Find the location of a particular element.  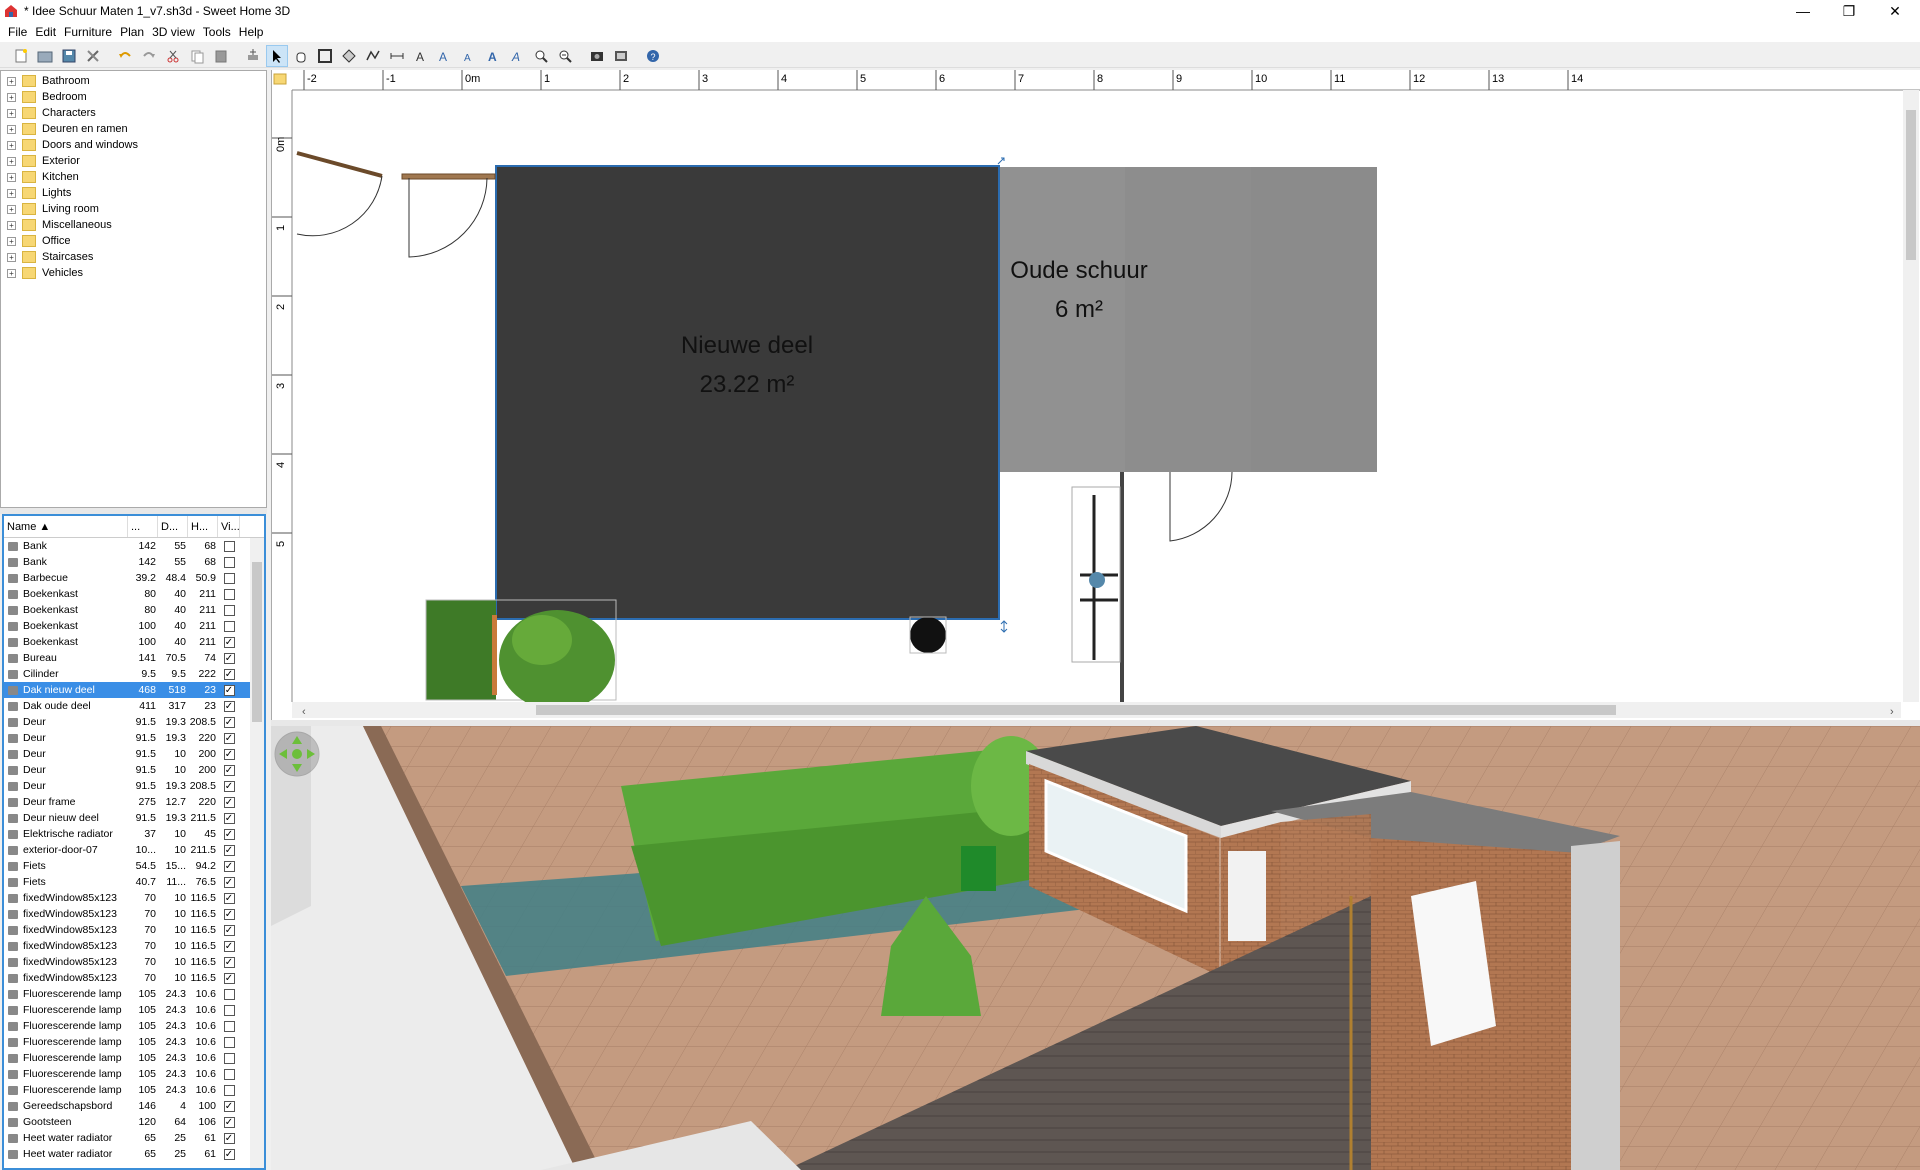

paste-button is located at coordinates (221, 56).